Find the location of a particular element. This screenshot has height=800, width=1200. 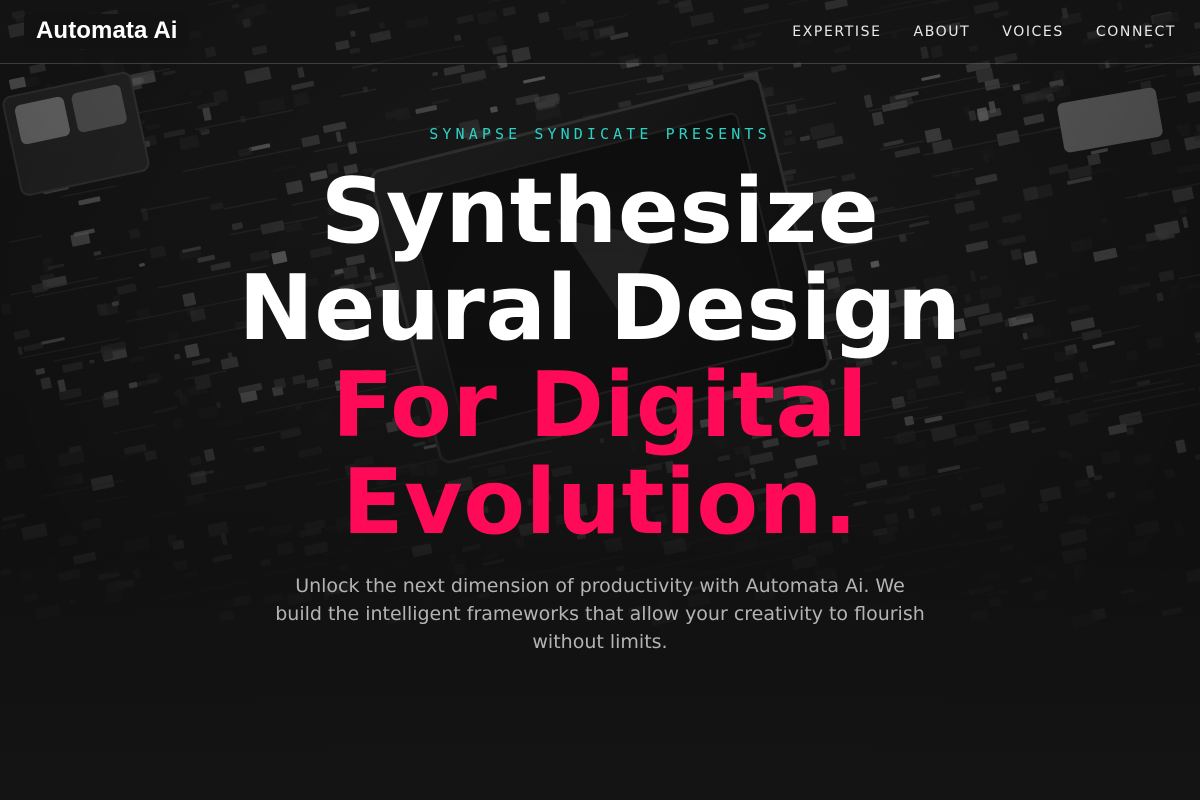

nav-link-expertise: EXPERTISE is located at coordinates (836, 32).